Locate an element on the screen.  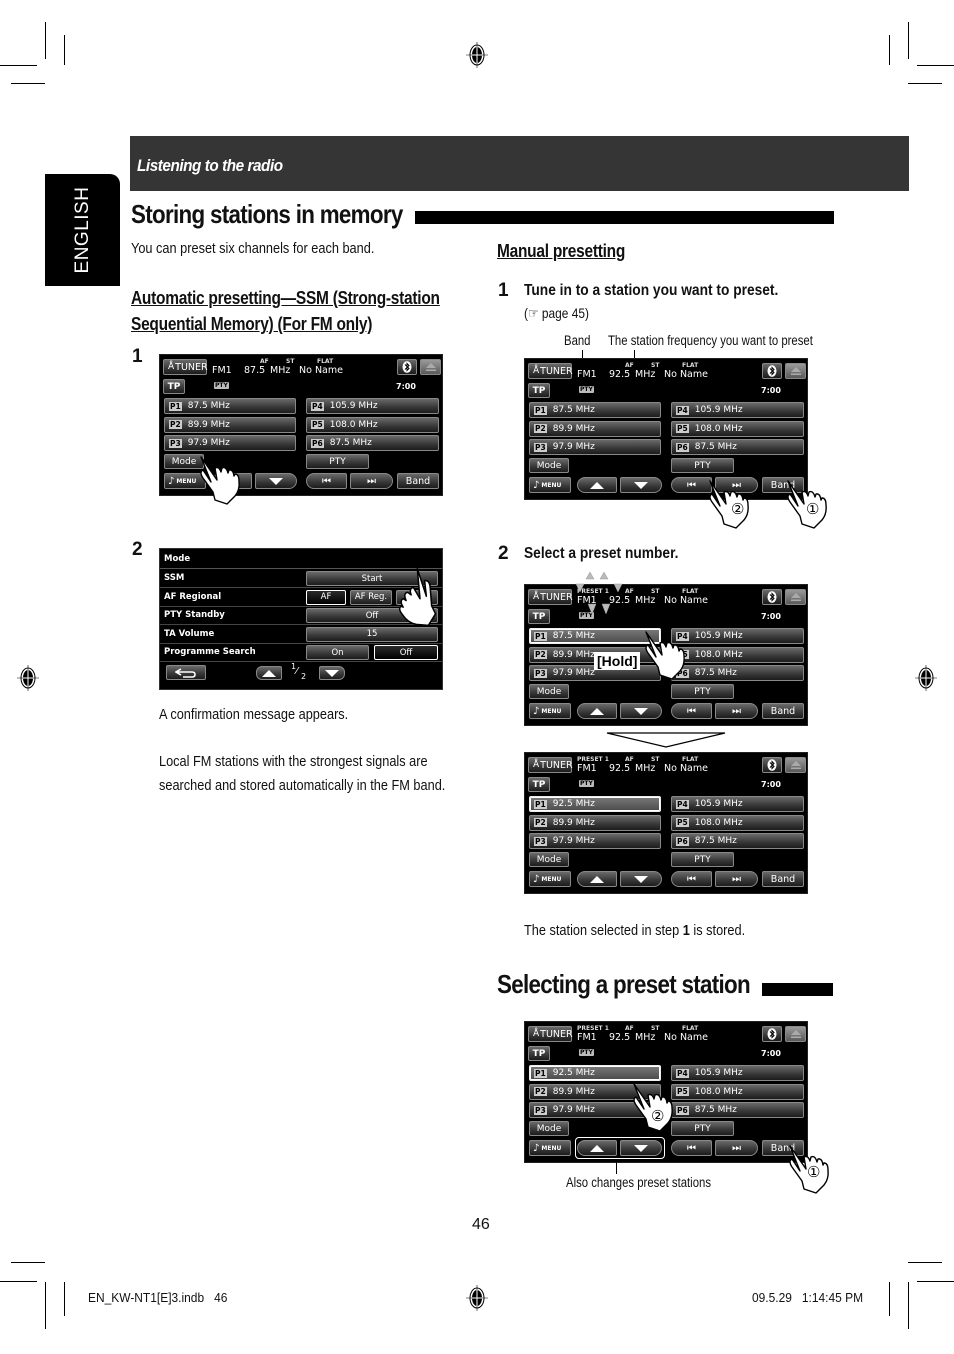
mode-option-off-button: Off is located at coordinates (406, 652).